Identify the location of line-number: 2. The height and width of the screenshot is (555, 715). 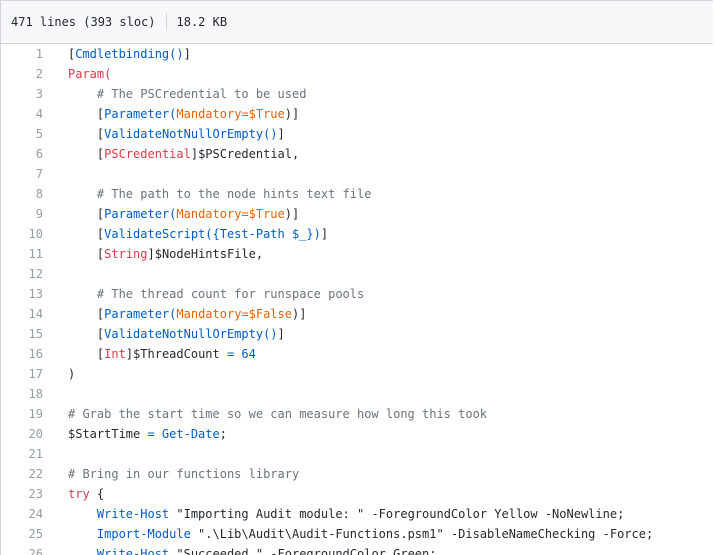
(22, 74).